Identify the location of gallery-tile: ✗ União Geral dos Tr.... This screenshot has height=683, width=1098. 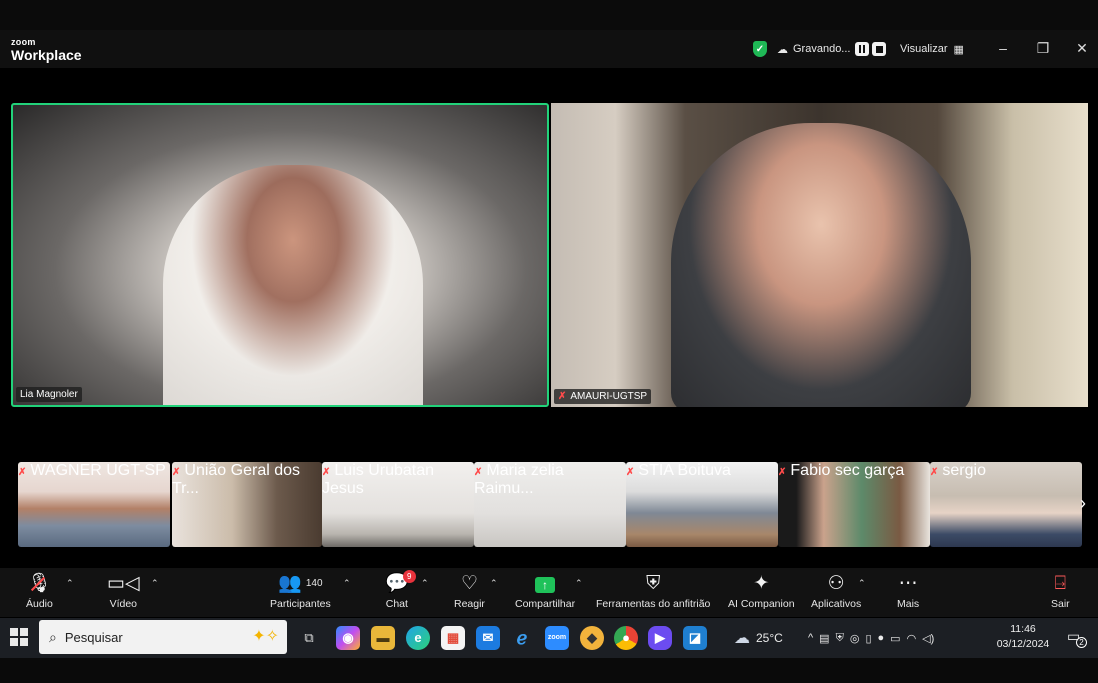
(247, 504).